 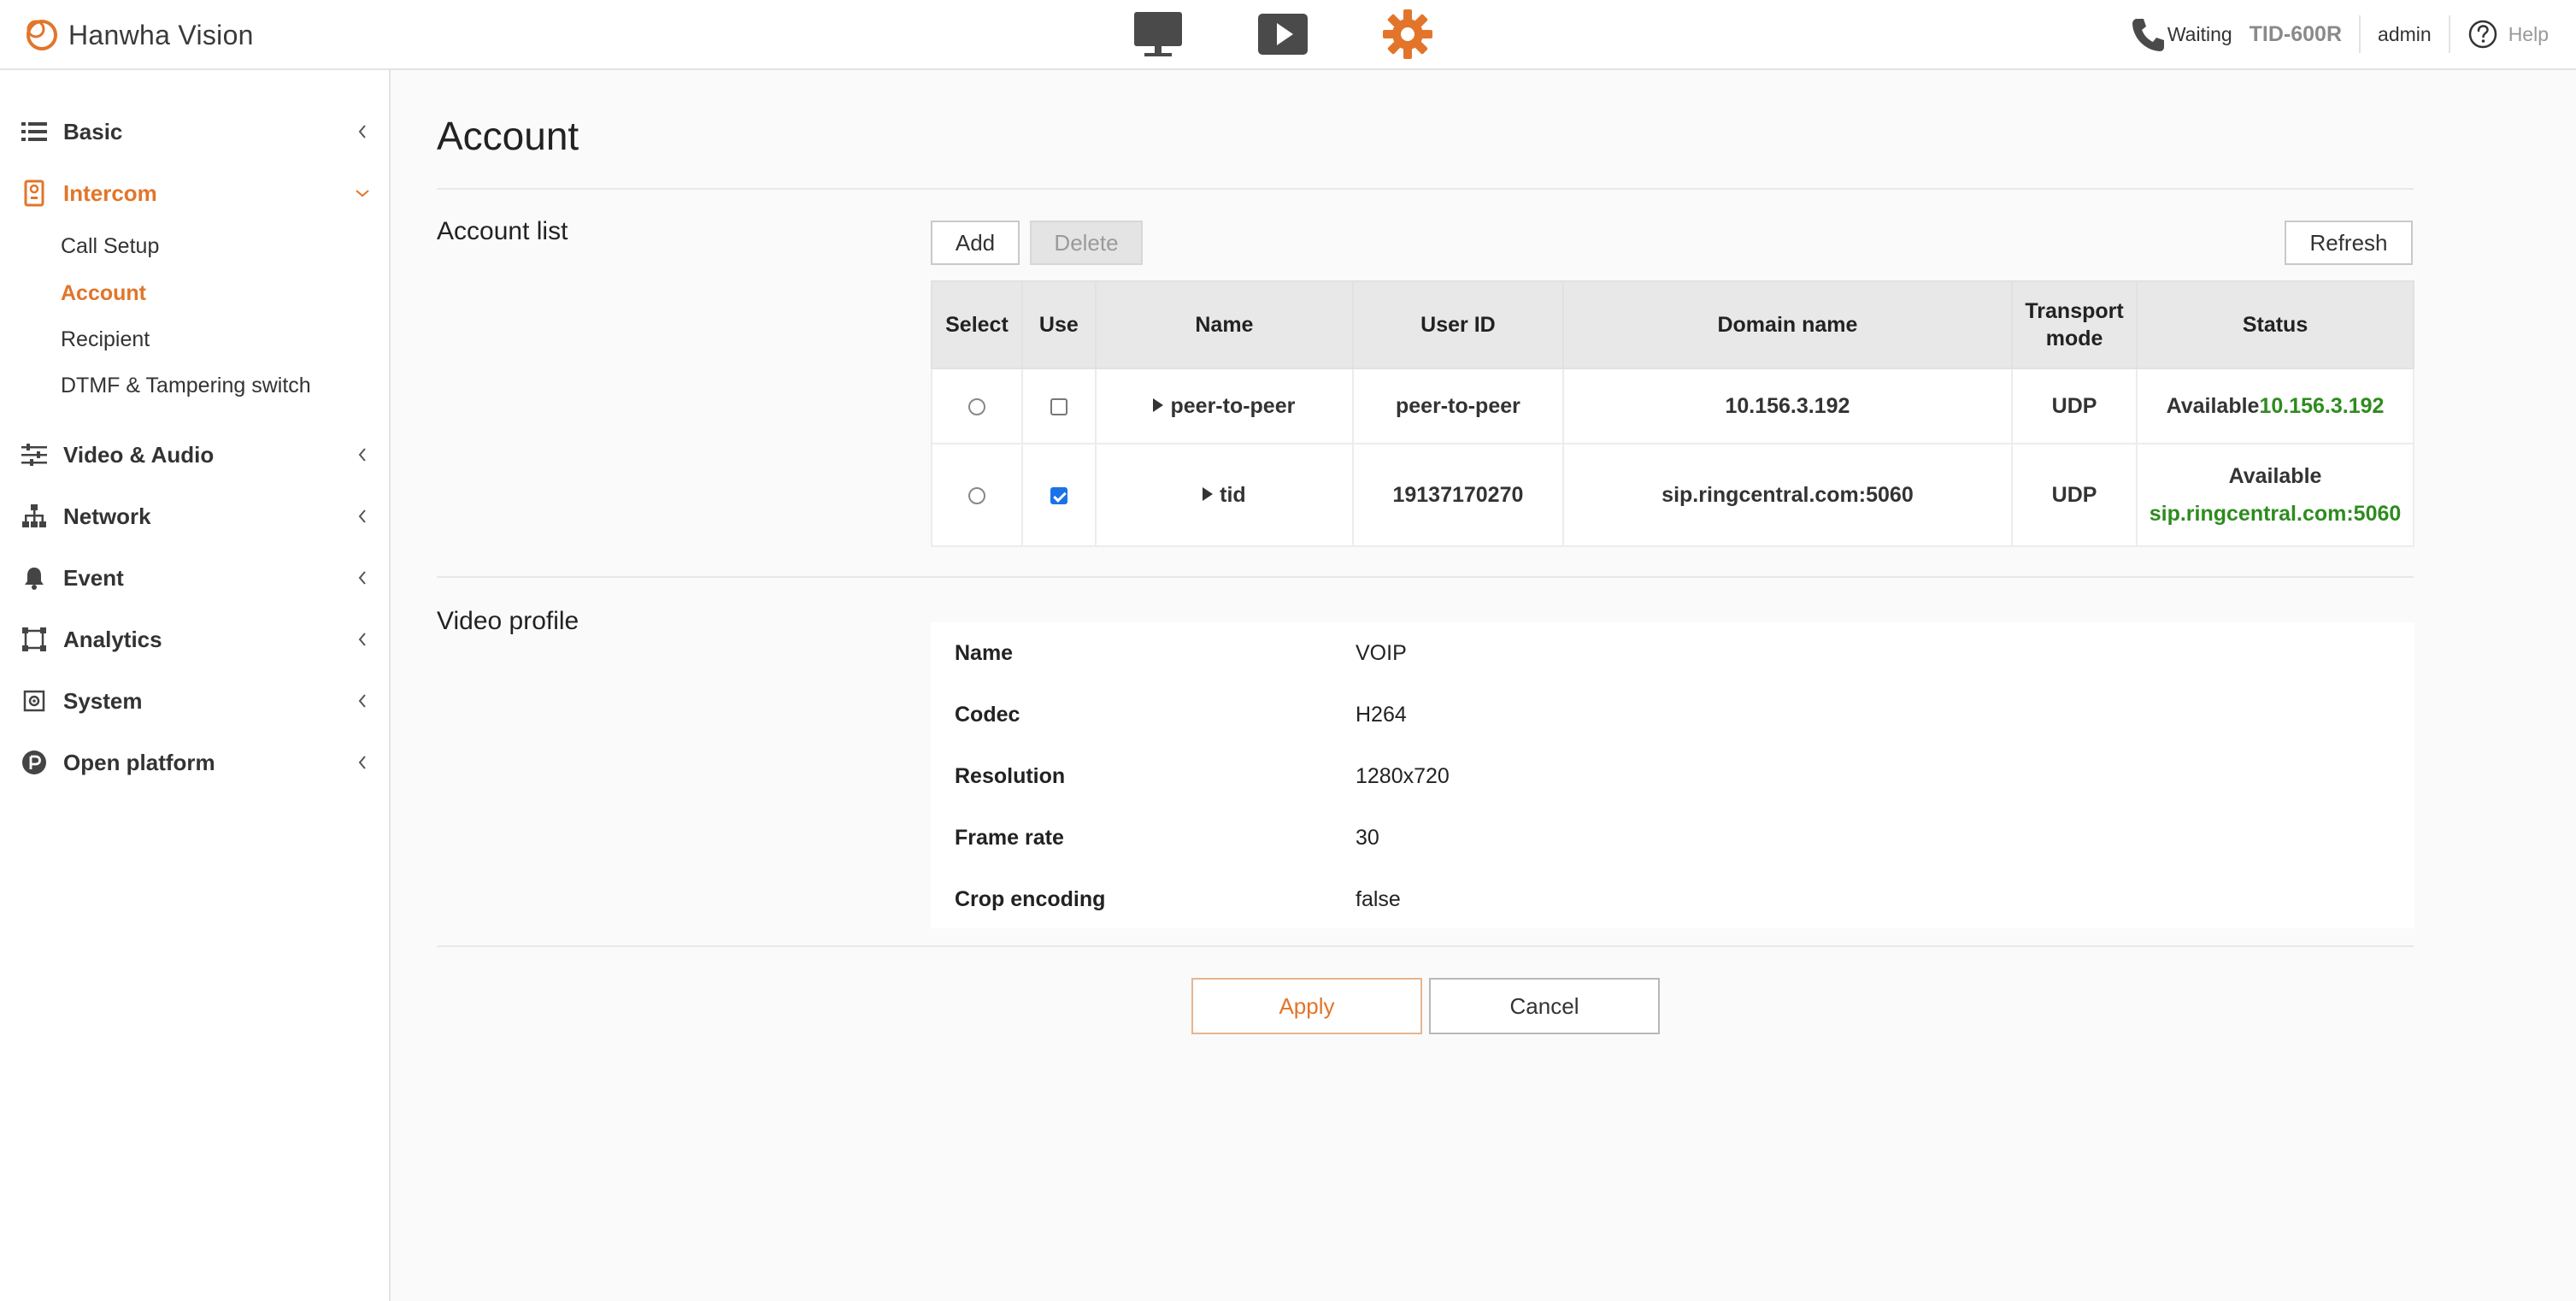 I want to click on status-cell: Available sip.ringcentral.com:5060, so click(x=2275, y=495).